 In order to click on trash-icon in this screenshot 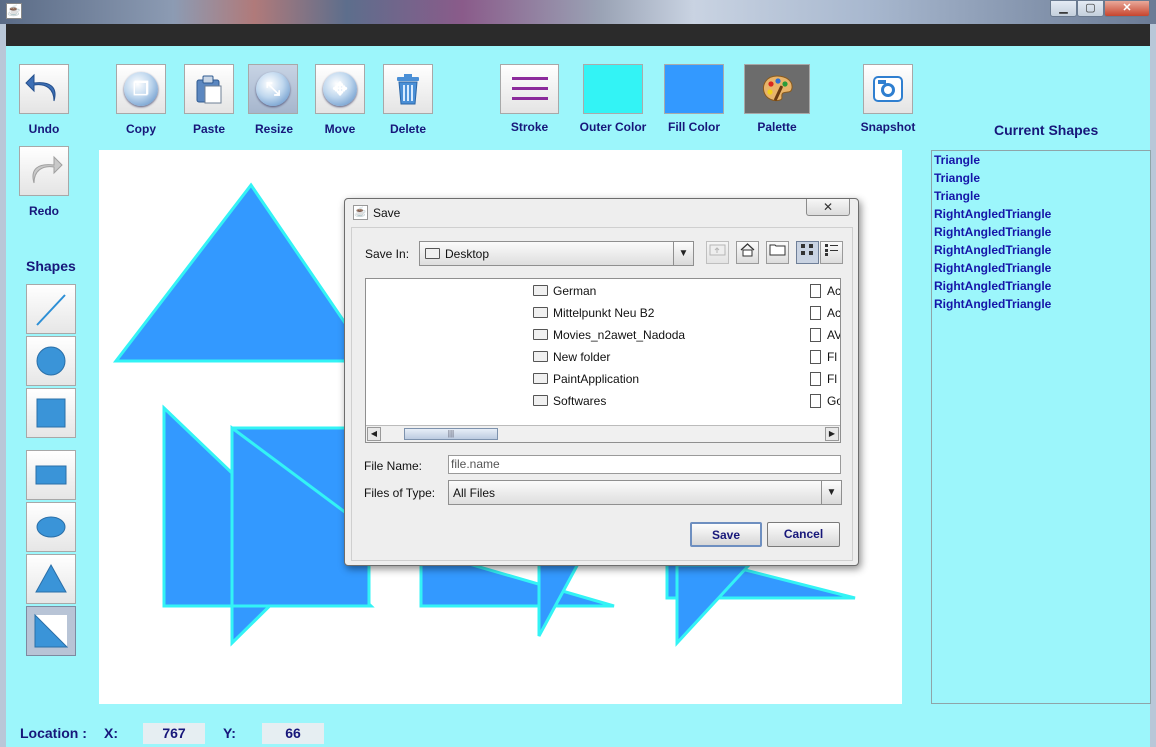, I will do `click(408, 89)`.